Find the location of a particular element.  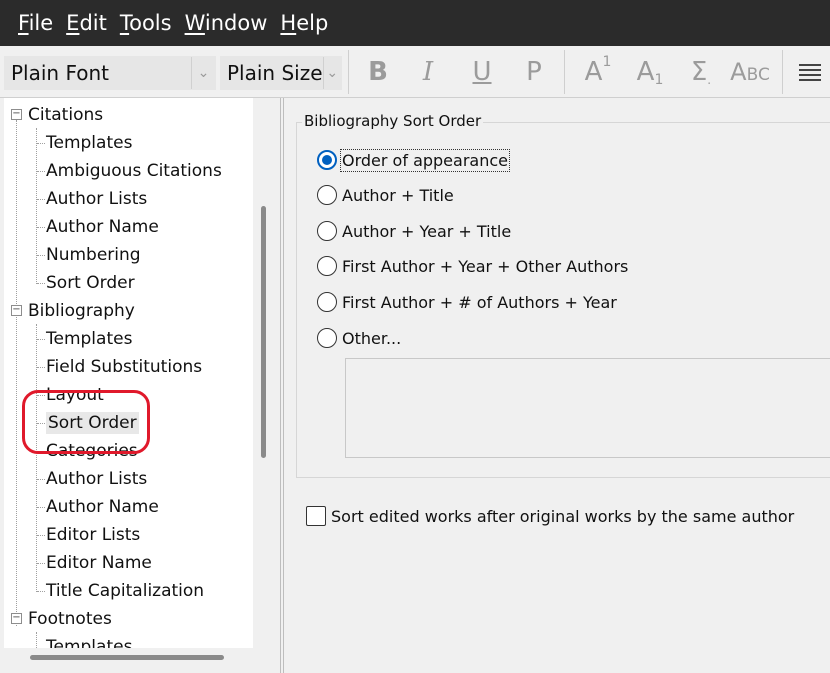

superscript-button: A1 is located at coordinates (598, 72).